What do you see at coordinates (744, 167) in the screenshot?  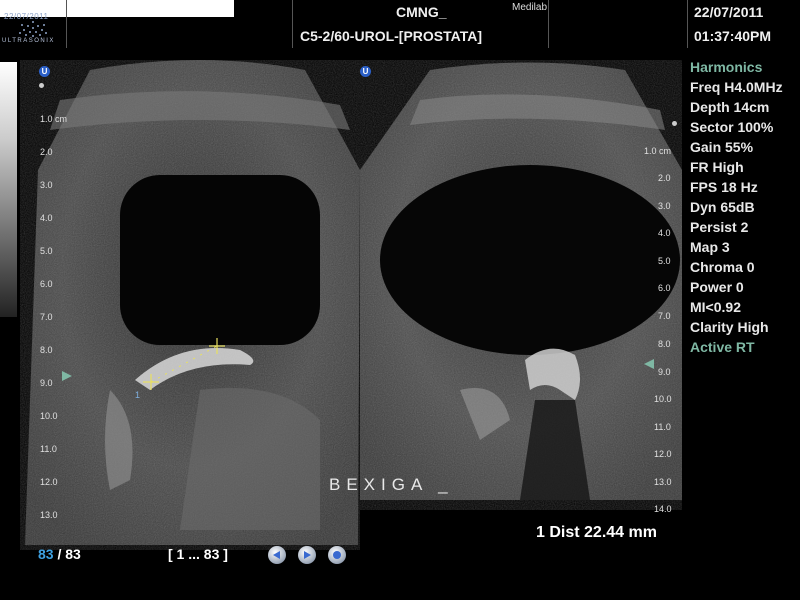 I see `param-frame-rate: FR High` at bounding box center [744, 167].